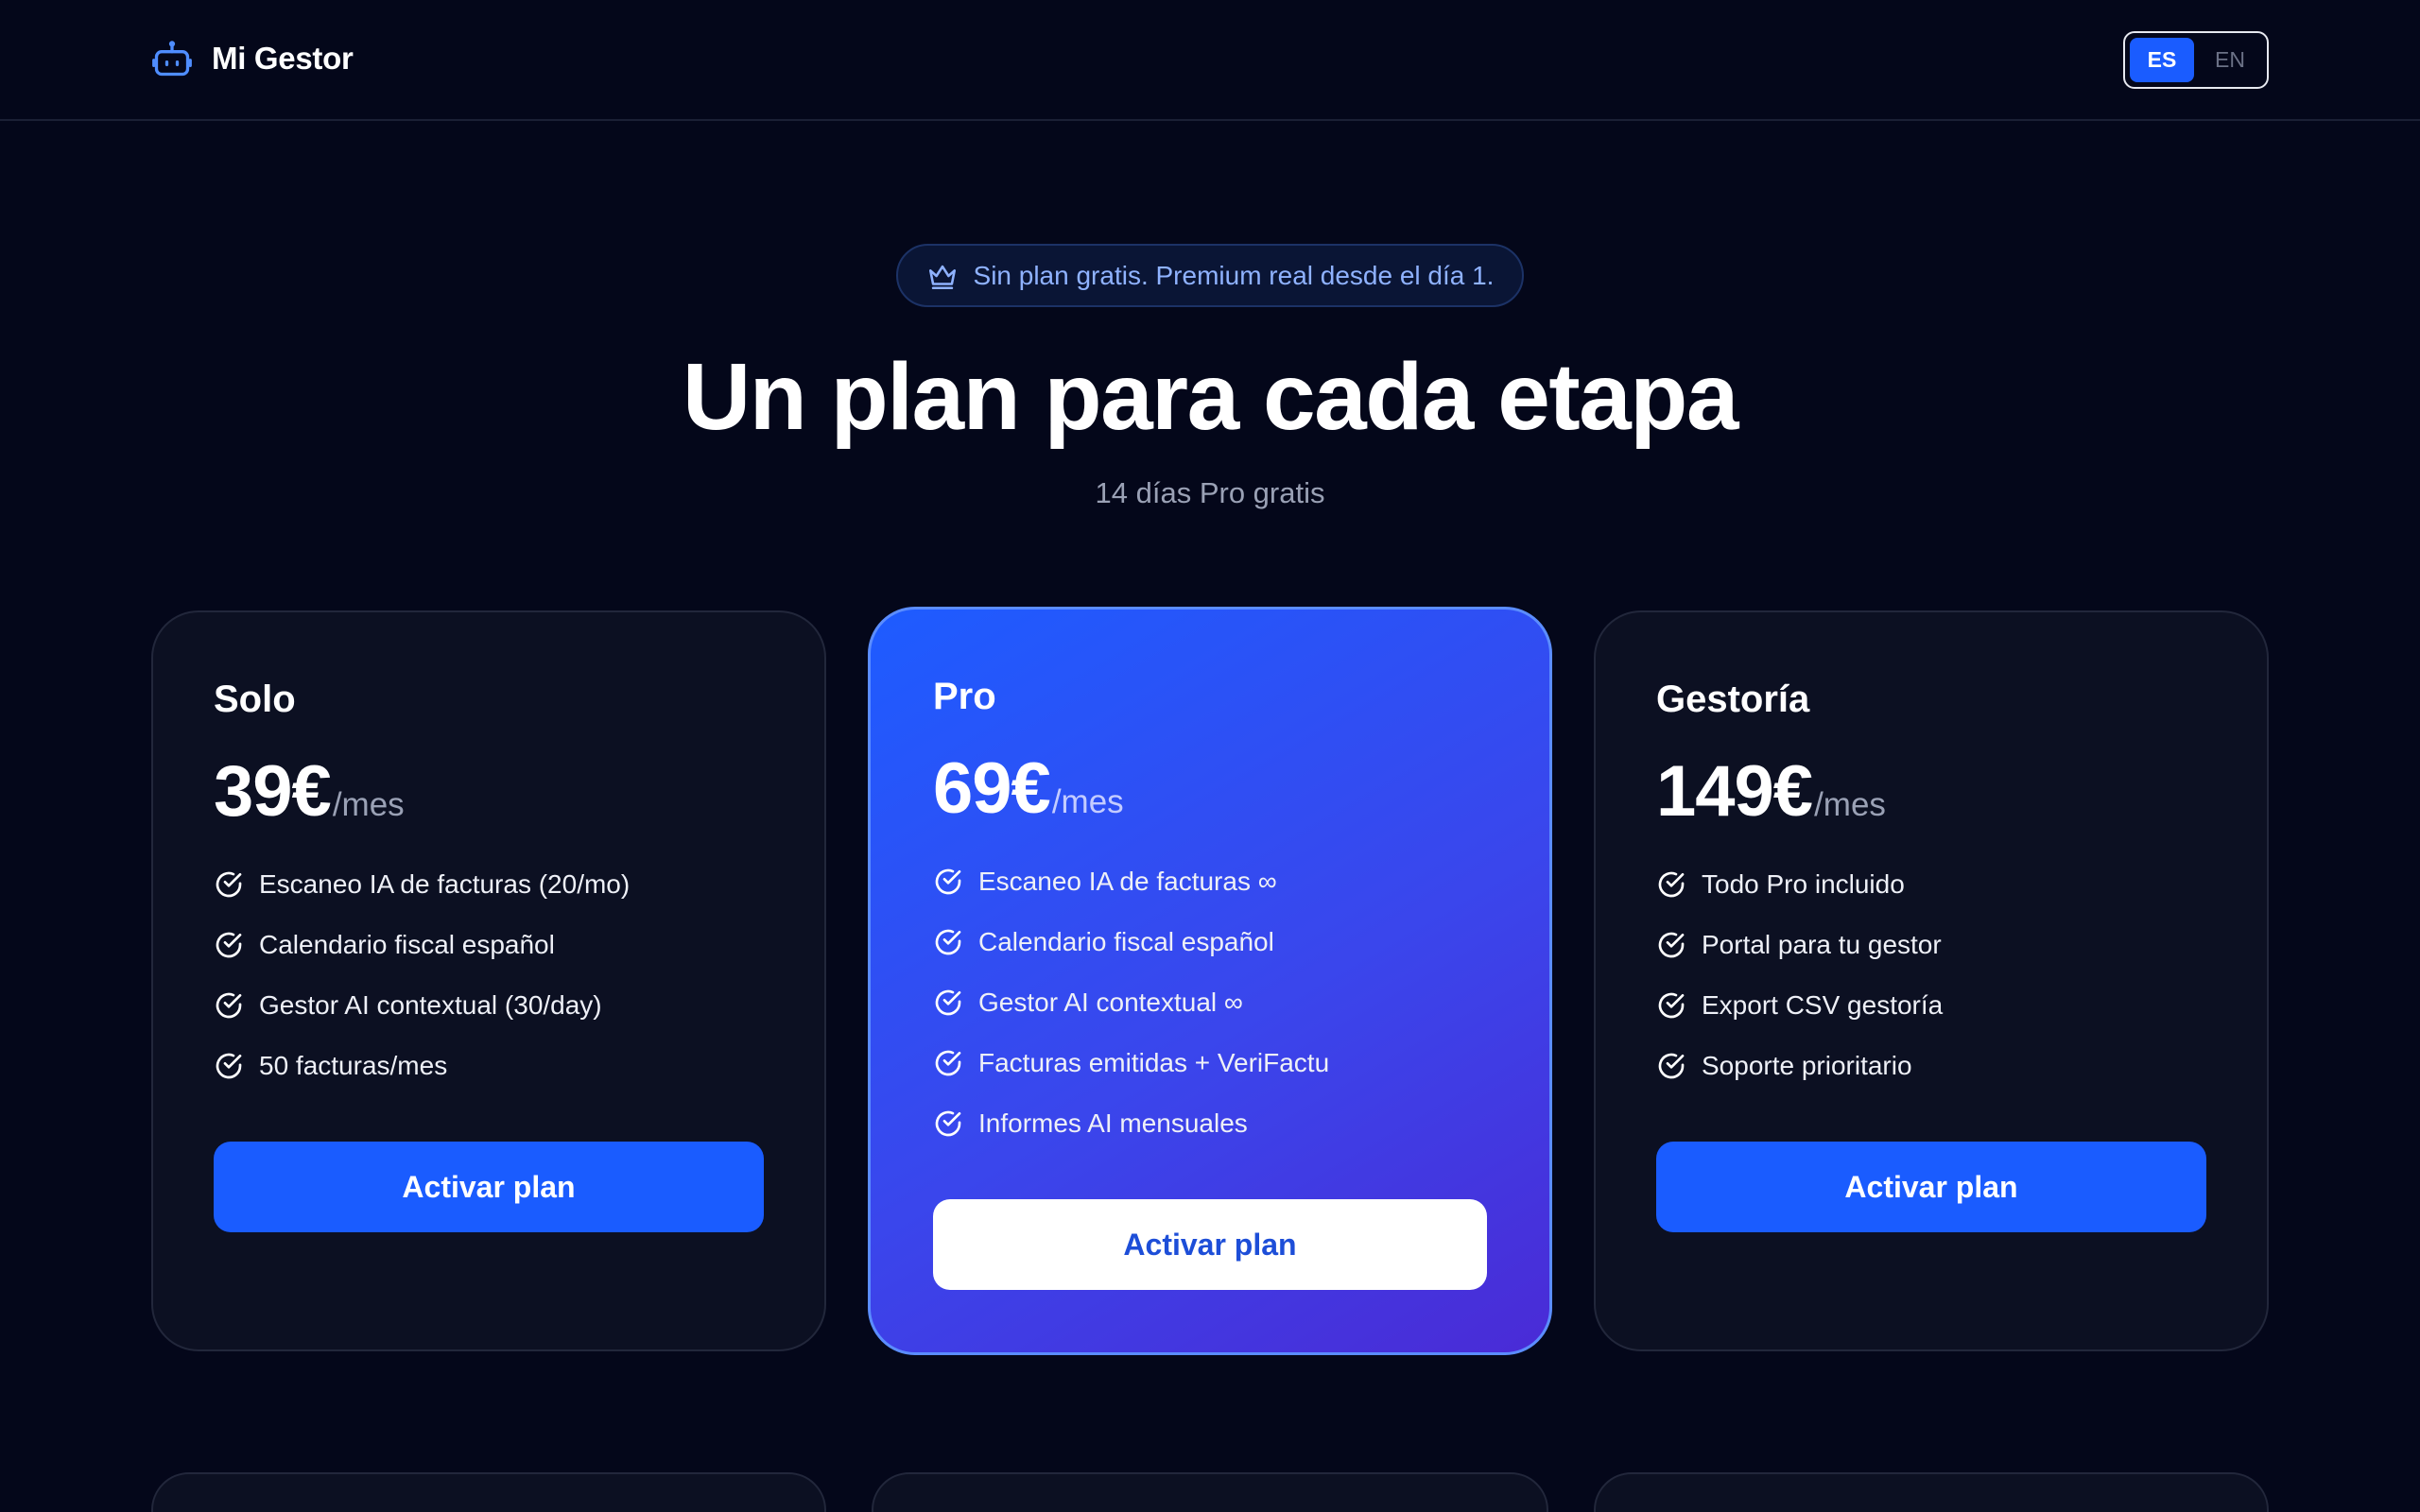 Image resolution: width=2420 pixels, height=1512 pixels. What do you see at coordinates (273, 791) in the screenshot?
I see `price-value: 39€` at bounding box center [273, 791].